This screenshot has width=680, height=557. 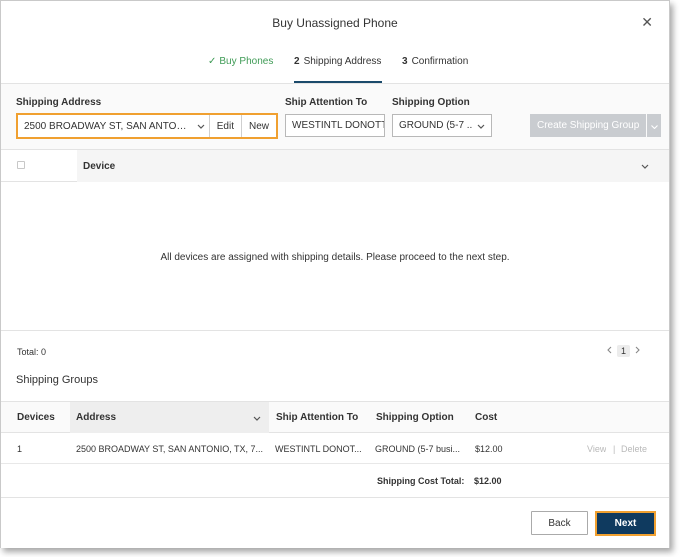 I want to click on dialog-footer: Back Next, so click(x=335, y=523).